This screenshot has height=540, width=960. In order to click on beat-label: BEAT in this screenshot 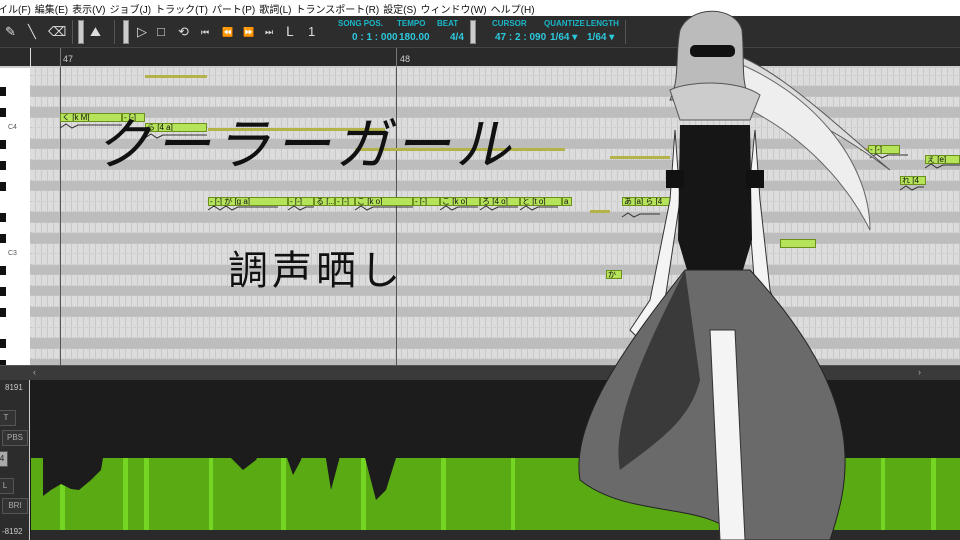, I will do `click(448, 23)`.